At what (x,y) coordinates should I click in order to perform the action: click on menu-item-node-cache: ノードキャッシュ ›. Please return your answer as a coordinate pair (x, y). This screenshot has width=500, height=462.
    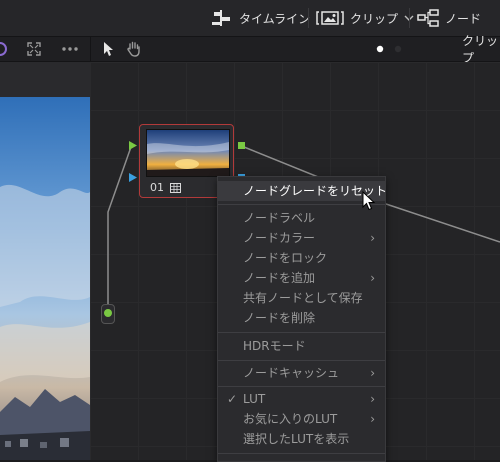
    Looking at the image, I should click on (301, 373).